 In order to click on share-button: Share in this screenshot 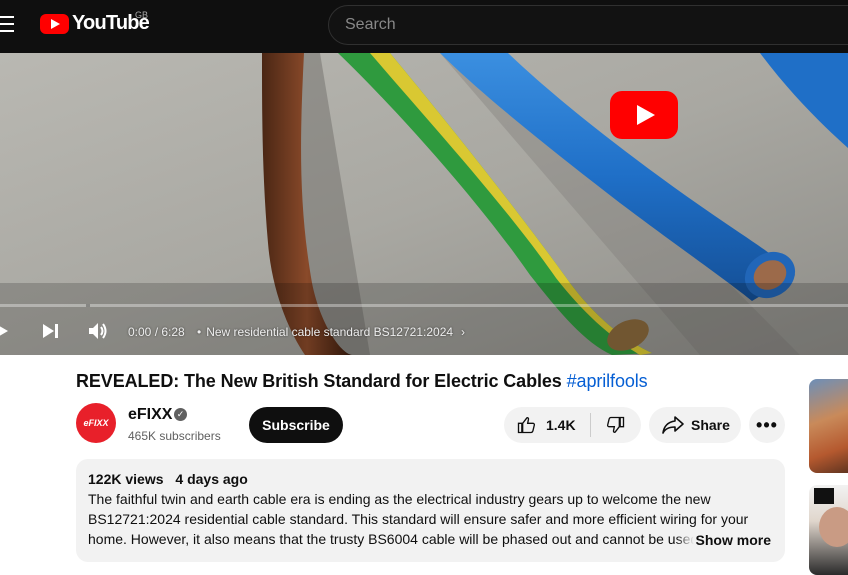, I will do `click(695, 425)`.